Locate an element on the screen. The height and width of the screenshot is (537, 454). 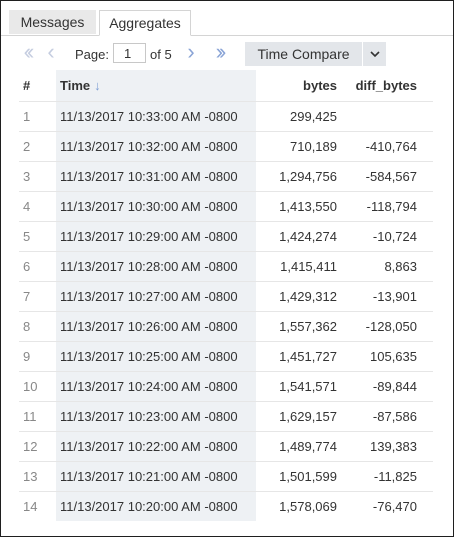
bytes-cell: 1,415,411 is located at coordinates (301, 265).